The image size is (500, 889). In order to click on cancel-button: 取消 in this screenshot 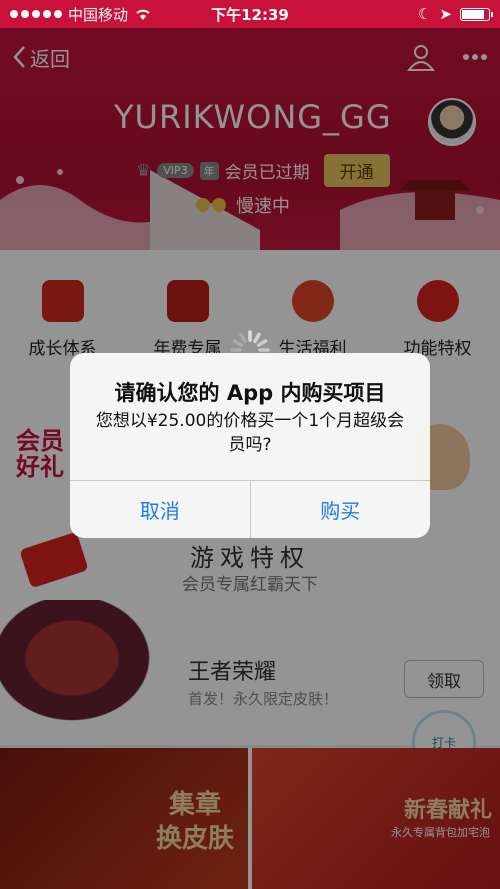, I will do `click(160, 509)`.